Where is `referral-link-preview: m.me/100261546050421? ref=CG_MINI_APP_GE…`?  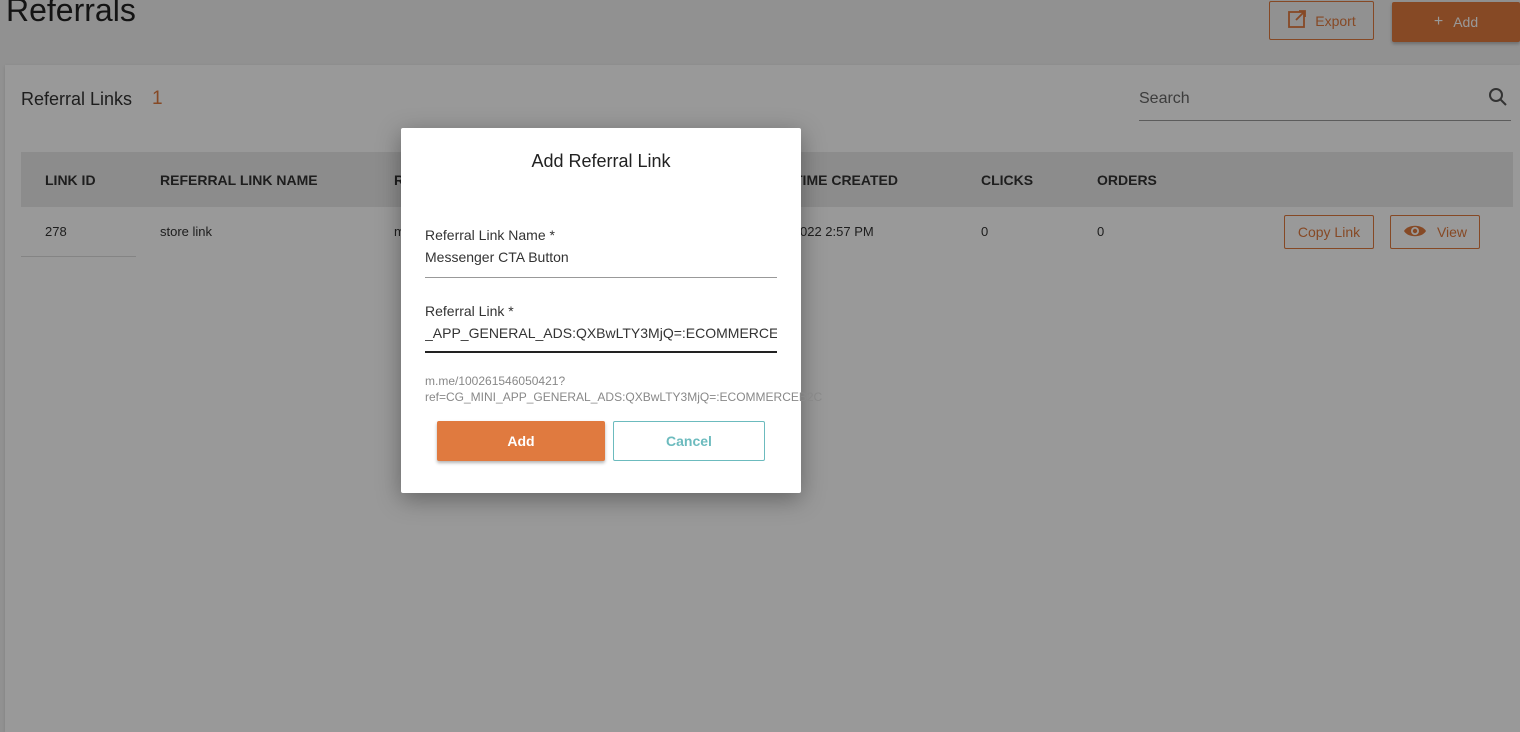
referral-link-preview: m.me/100261546050421? ref=CG_MINI_APP_GE… is located at coordinates (624, 389).